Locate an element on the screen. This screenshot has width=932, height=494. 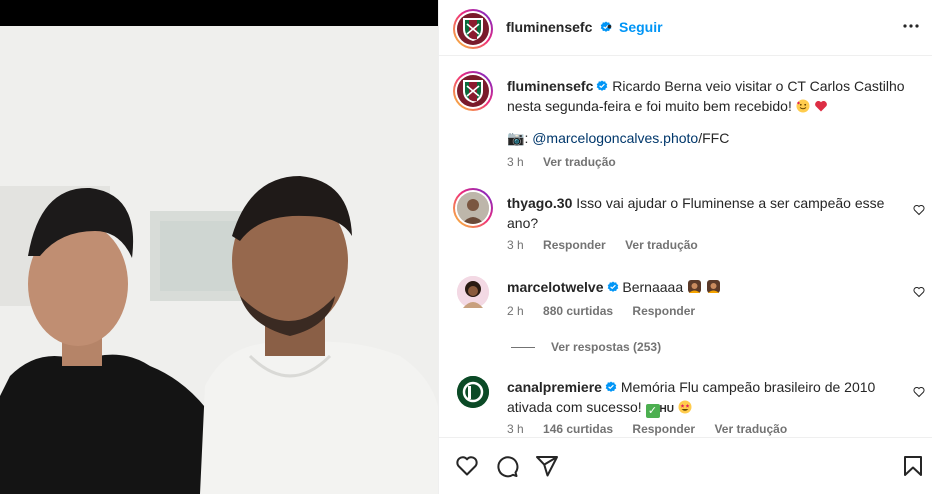
post-header: fluminensefc • Seguir is located at coordinates (685, 28).